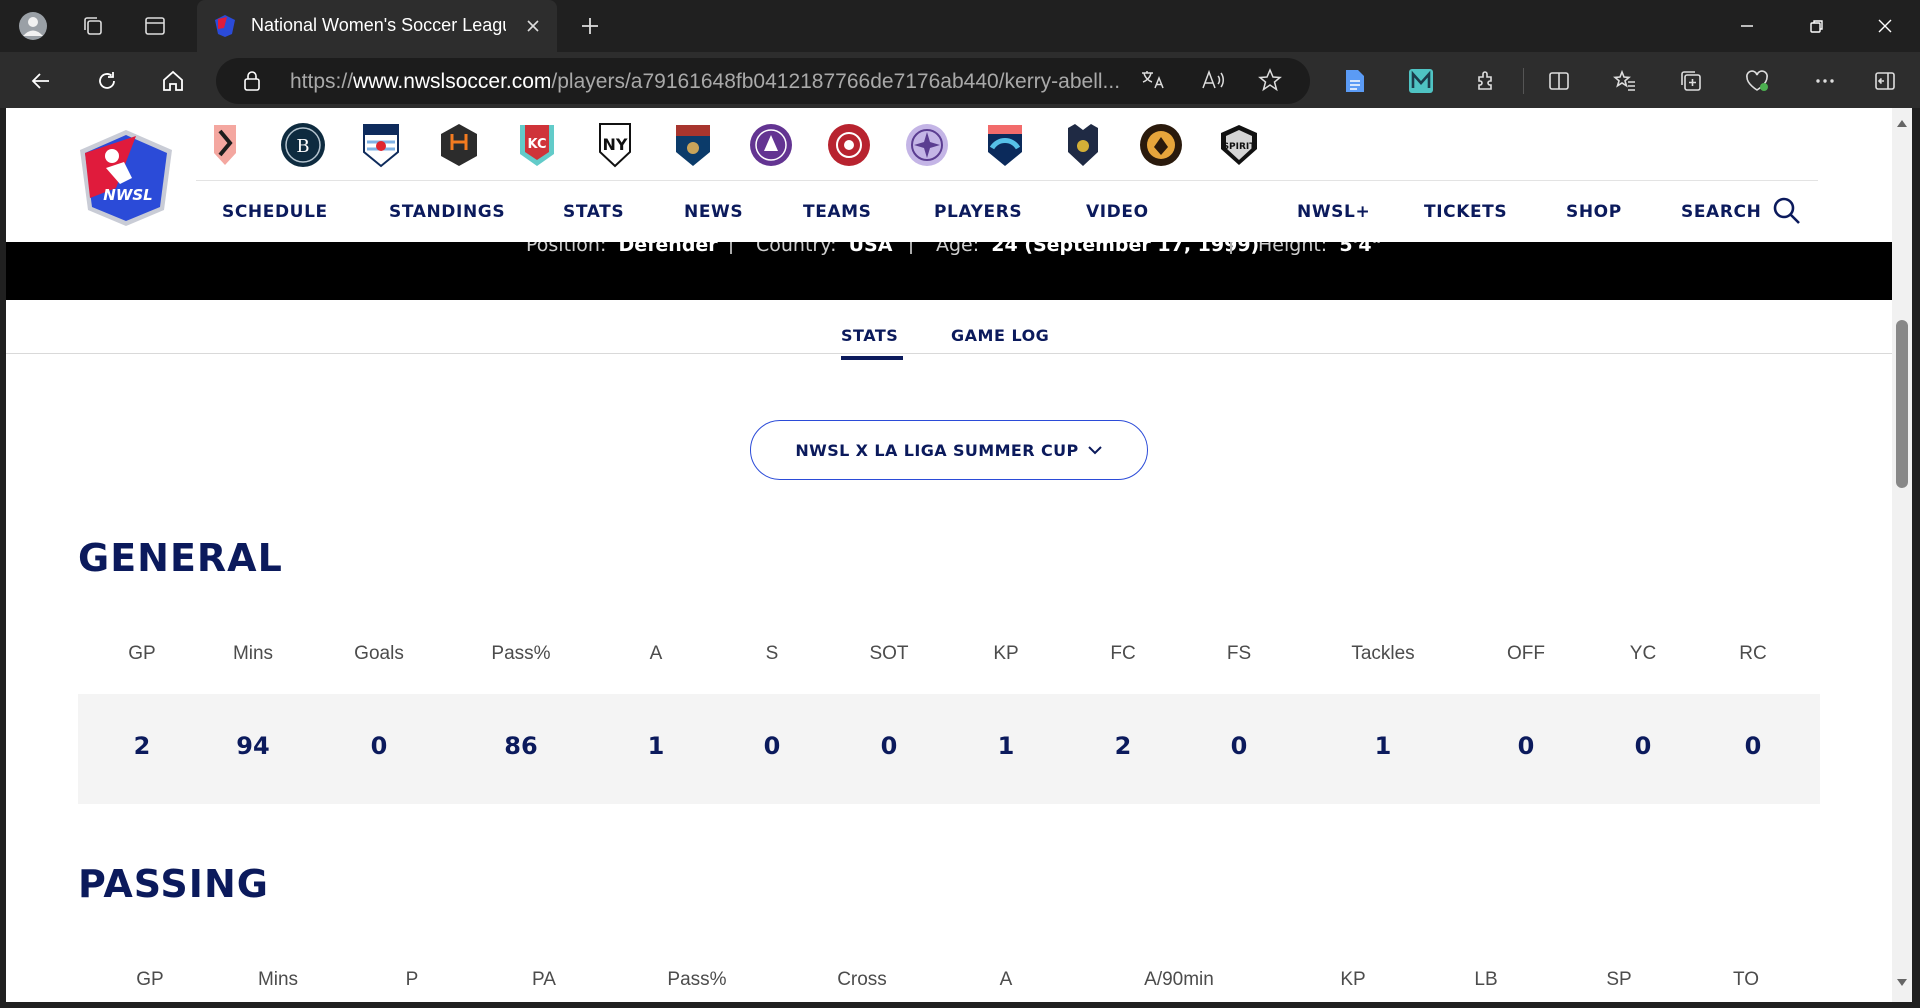  What do you see at coordinates (1353, 979) in the screenshot?
I see `passing-header: KP` at bounding box center [1353, 979].